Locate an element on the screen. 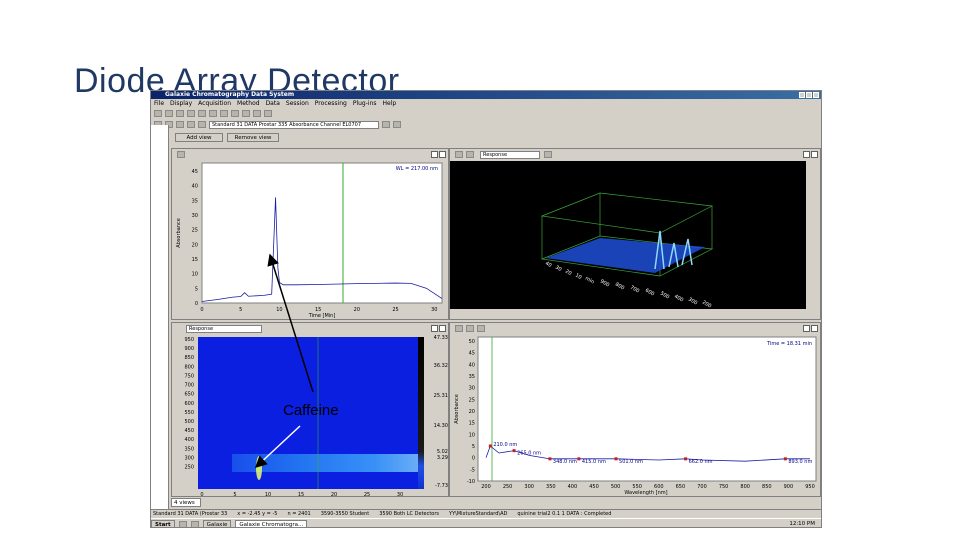  acquire-icon is located at coordinates (202, 113).